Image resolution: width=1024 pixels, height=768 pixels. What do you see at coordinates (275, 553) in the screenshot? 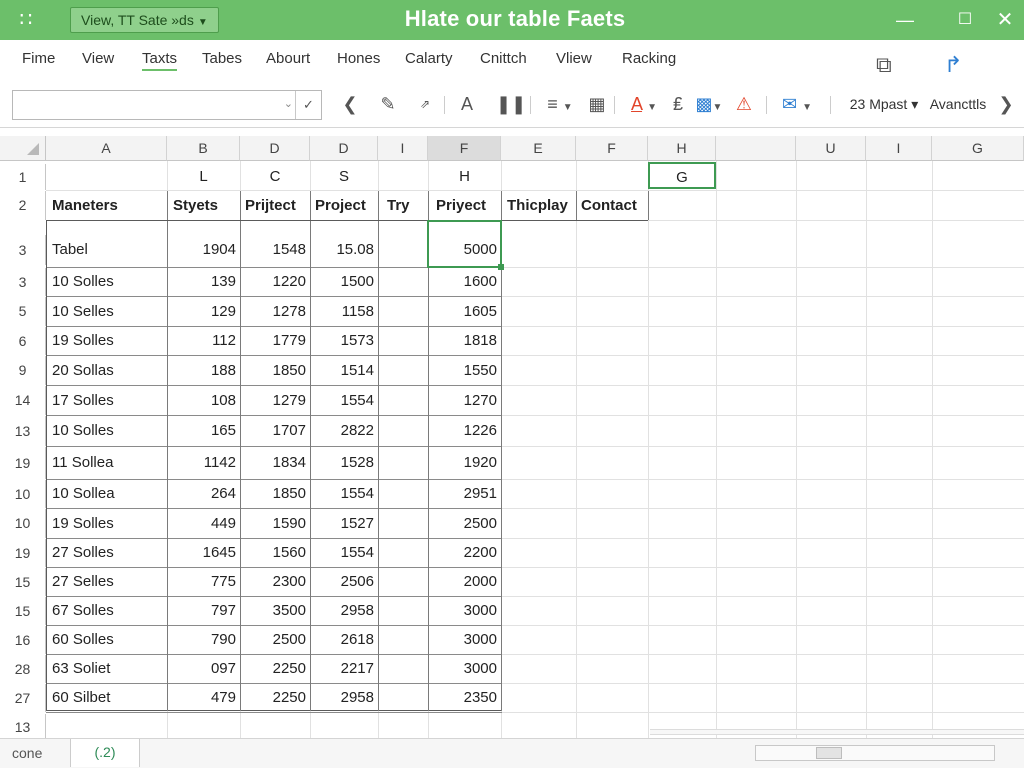
I see `table-cell: 1560` at bounding box center [275, 553].